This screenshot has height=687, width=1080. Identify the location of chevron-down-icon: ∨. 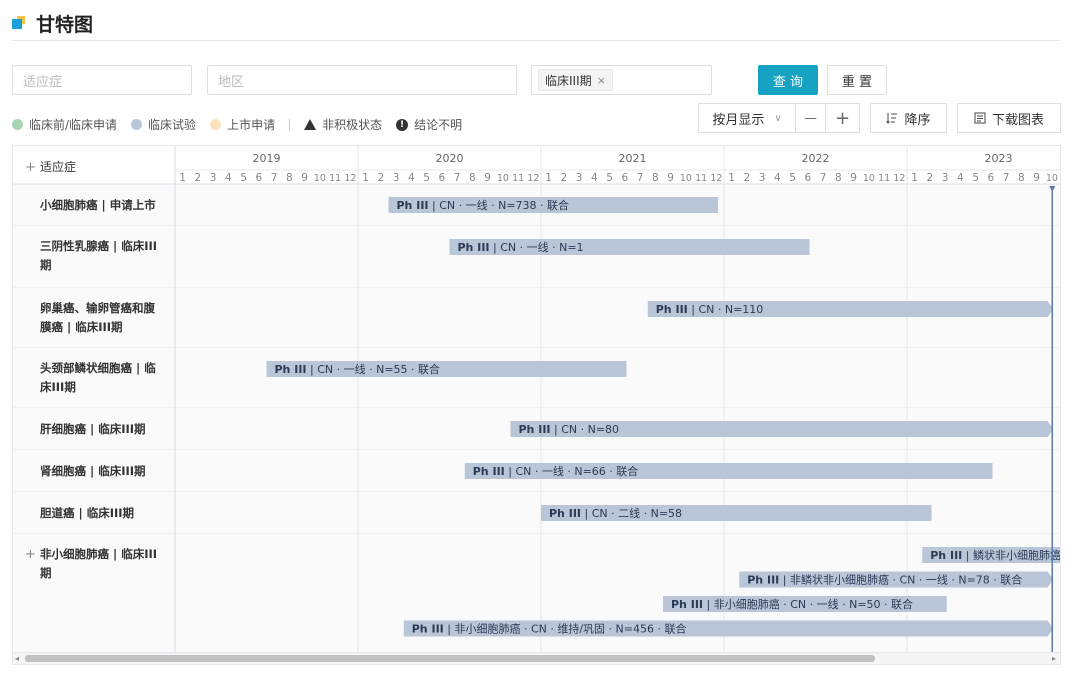
(778, 118).